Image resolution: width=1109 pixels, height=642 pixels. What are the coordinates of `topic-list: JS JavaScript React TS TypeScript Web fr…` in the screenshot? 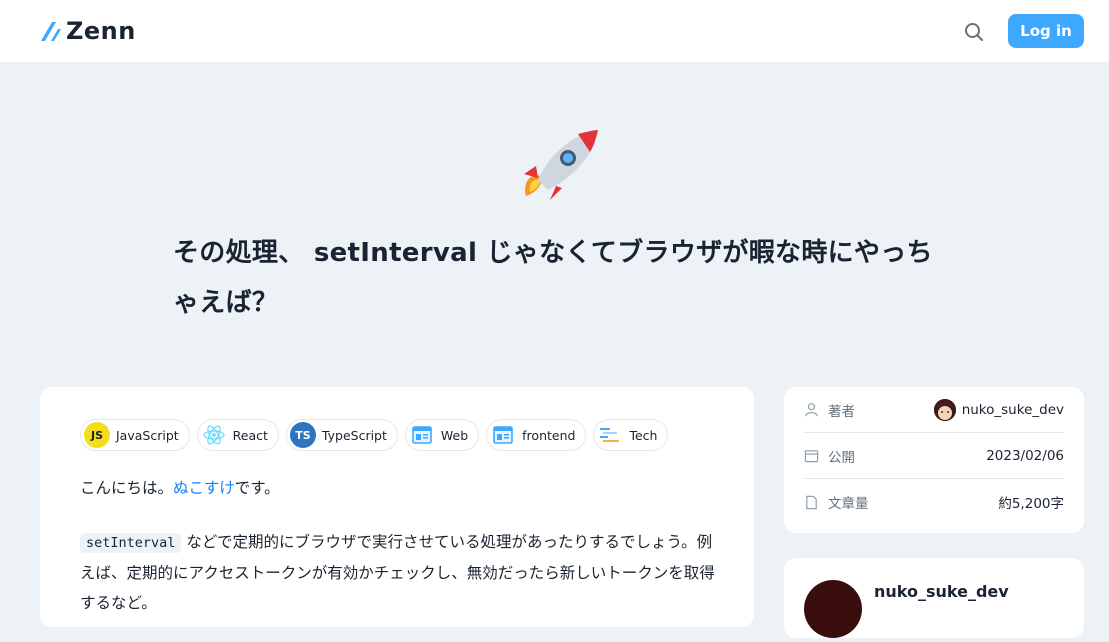 It's located at (374, 435).